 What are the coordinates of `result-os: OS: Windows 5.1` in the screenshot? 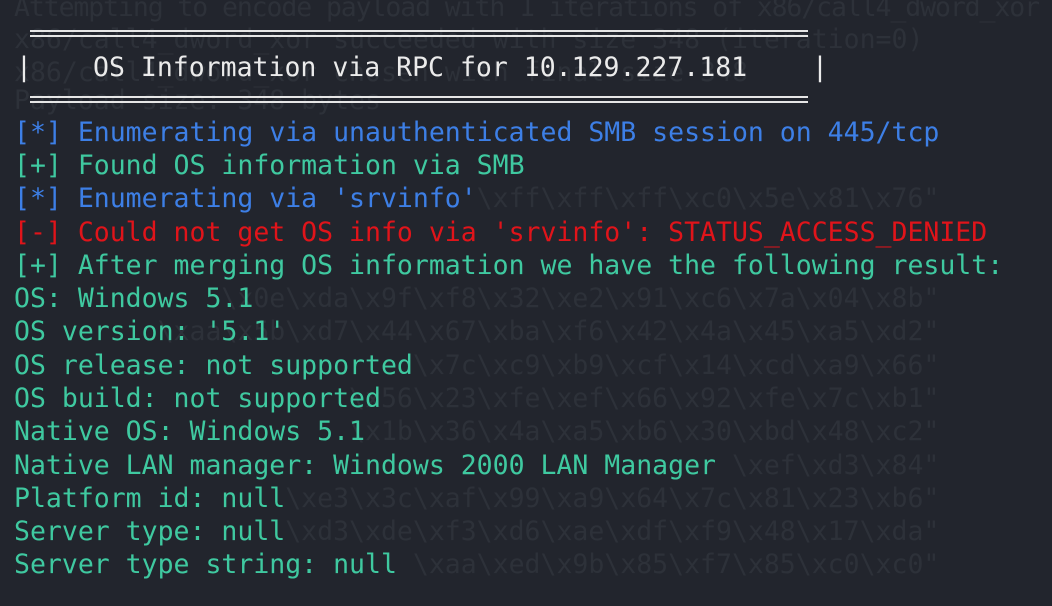 It's located at (134, 298).